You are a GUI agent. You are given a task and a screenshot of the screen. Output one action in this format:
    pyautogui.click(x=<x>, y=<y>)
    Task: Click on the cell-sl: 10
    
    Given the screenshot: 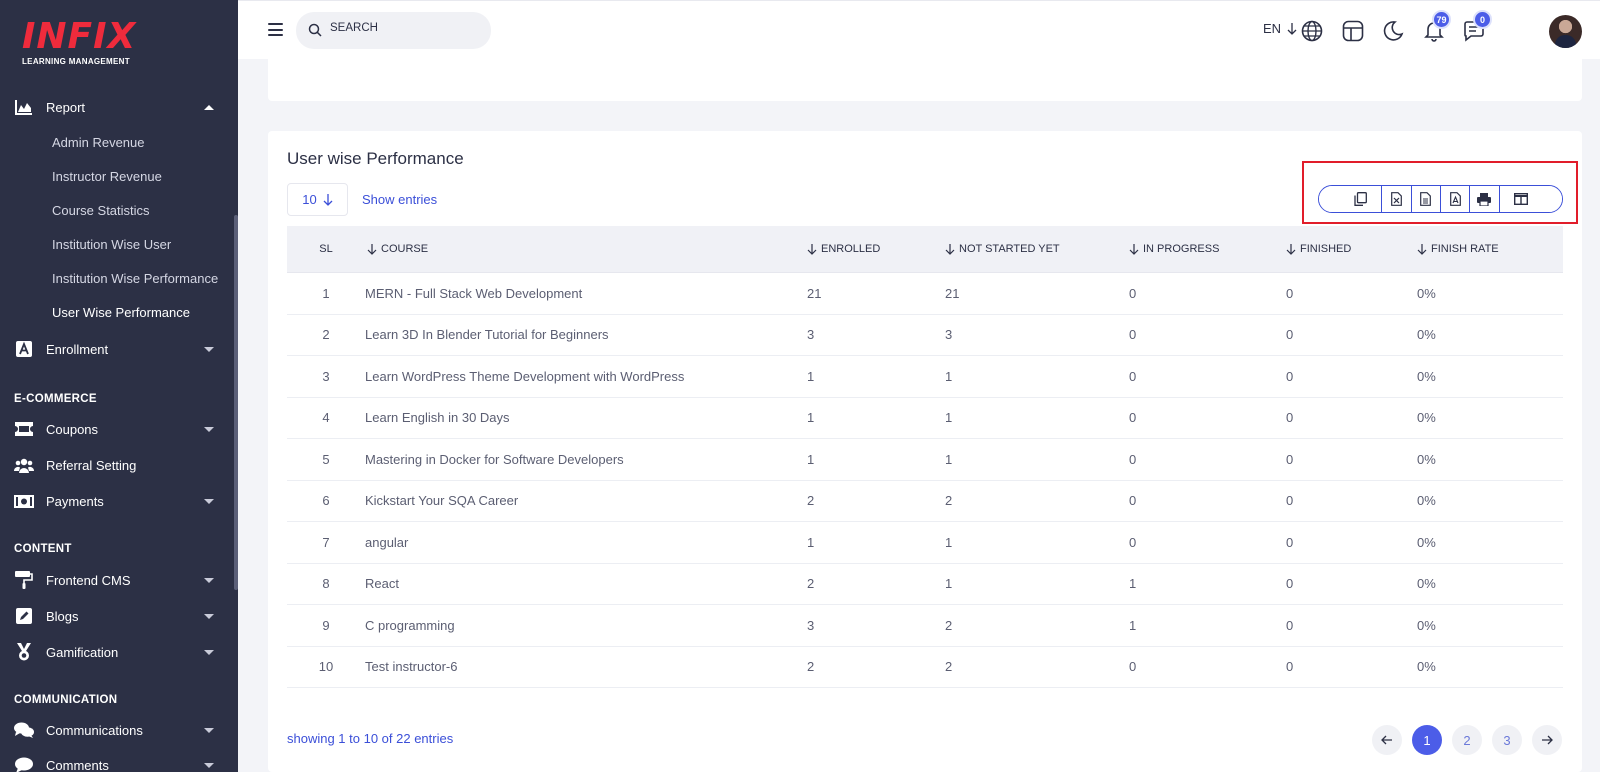 What is the action you would take?
    pyautogui.click(x=326, y=667)
    